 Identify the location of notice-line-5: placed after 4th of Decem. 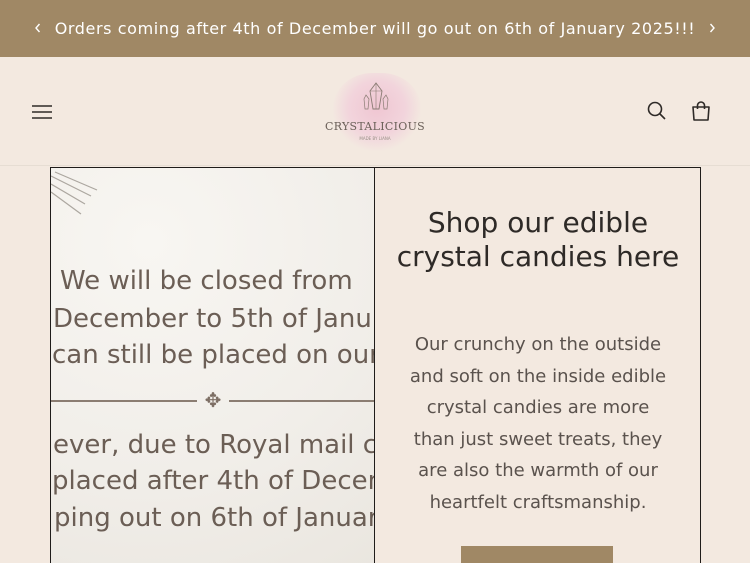
(213, 481).